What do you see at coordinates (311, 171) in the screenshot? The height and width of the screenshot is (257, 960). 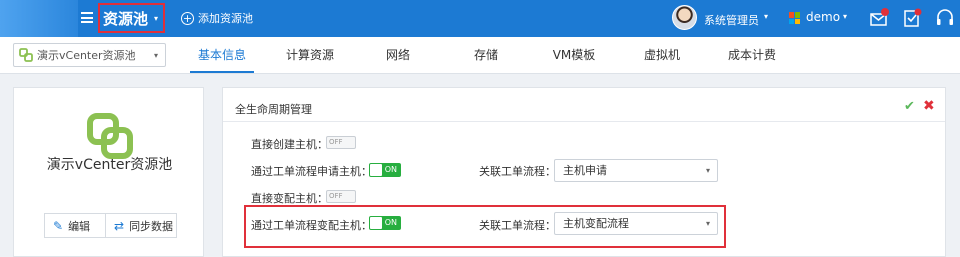 I see `ticket-create-label: 通过工单流程申请主机：` at bounding box center [311, 171].